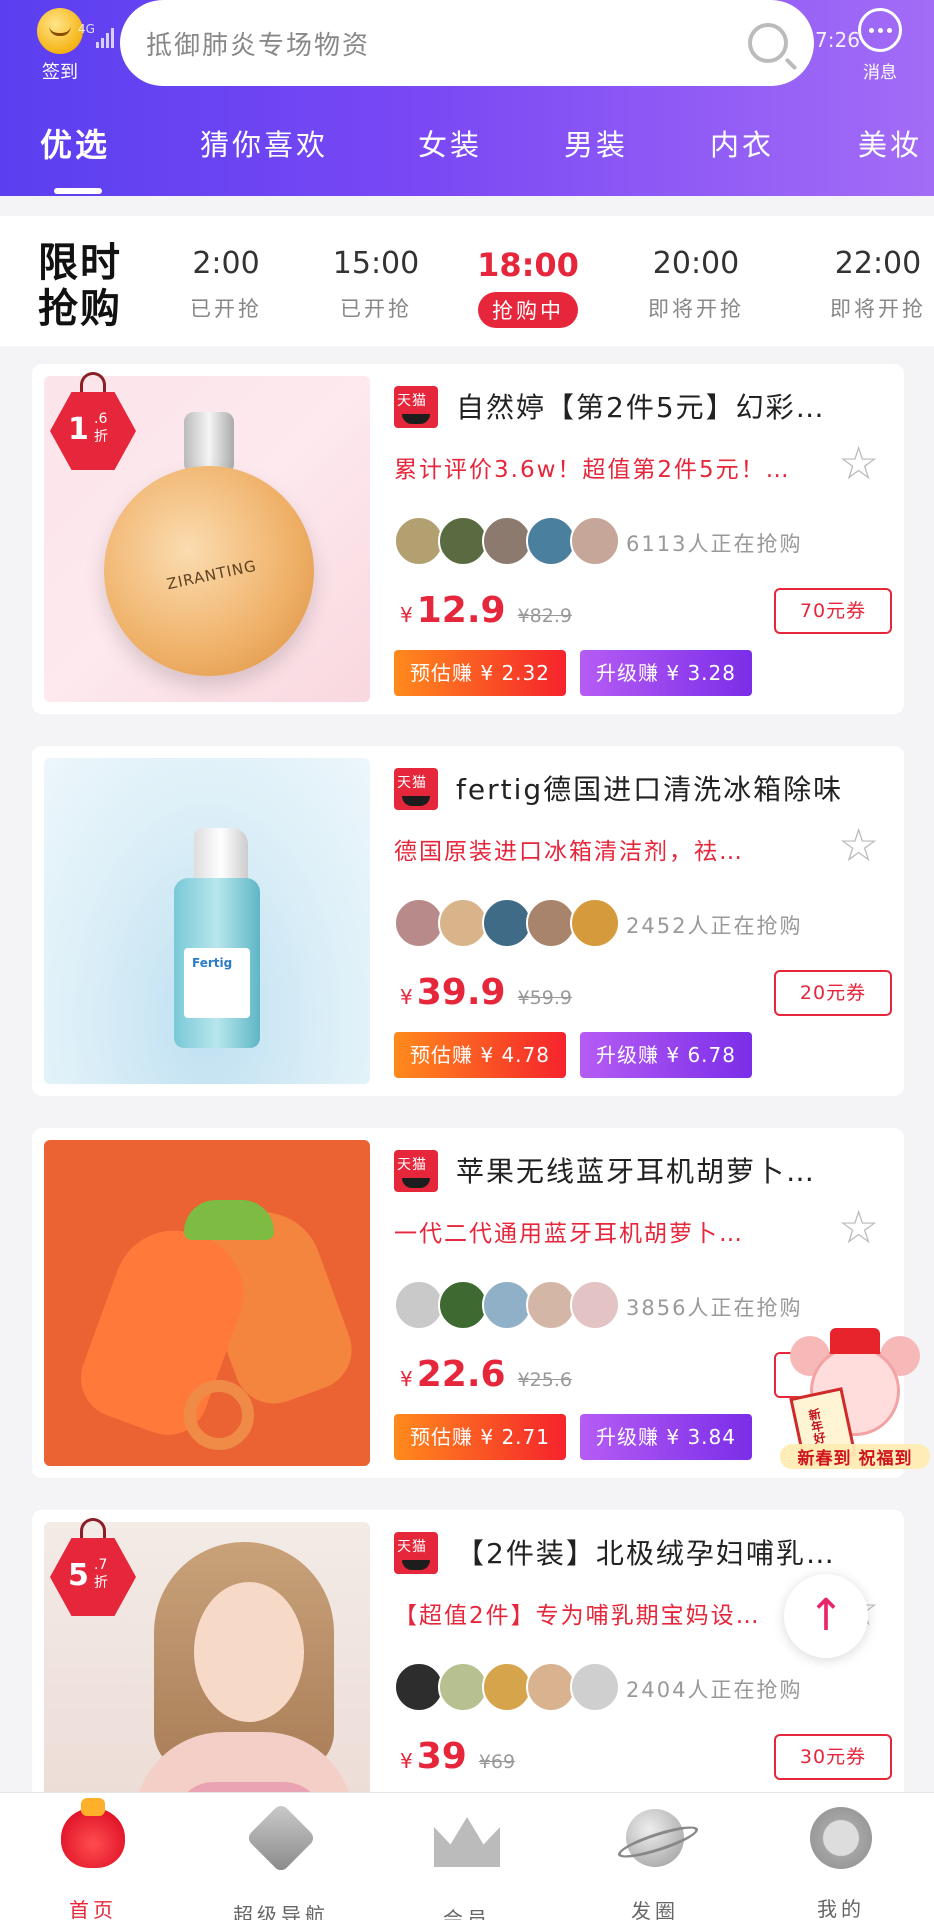 This screenshot has height=1920, width=934. What do you see at coordinates (880, 45) in the screenshot?
I see `message-button: 消息` at bounding box center [880, 45].